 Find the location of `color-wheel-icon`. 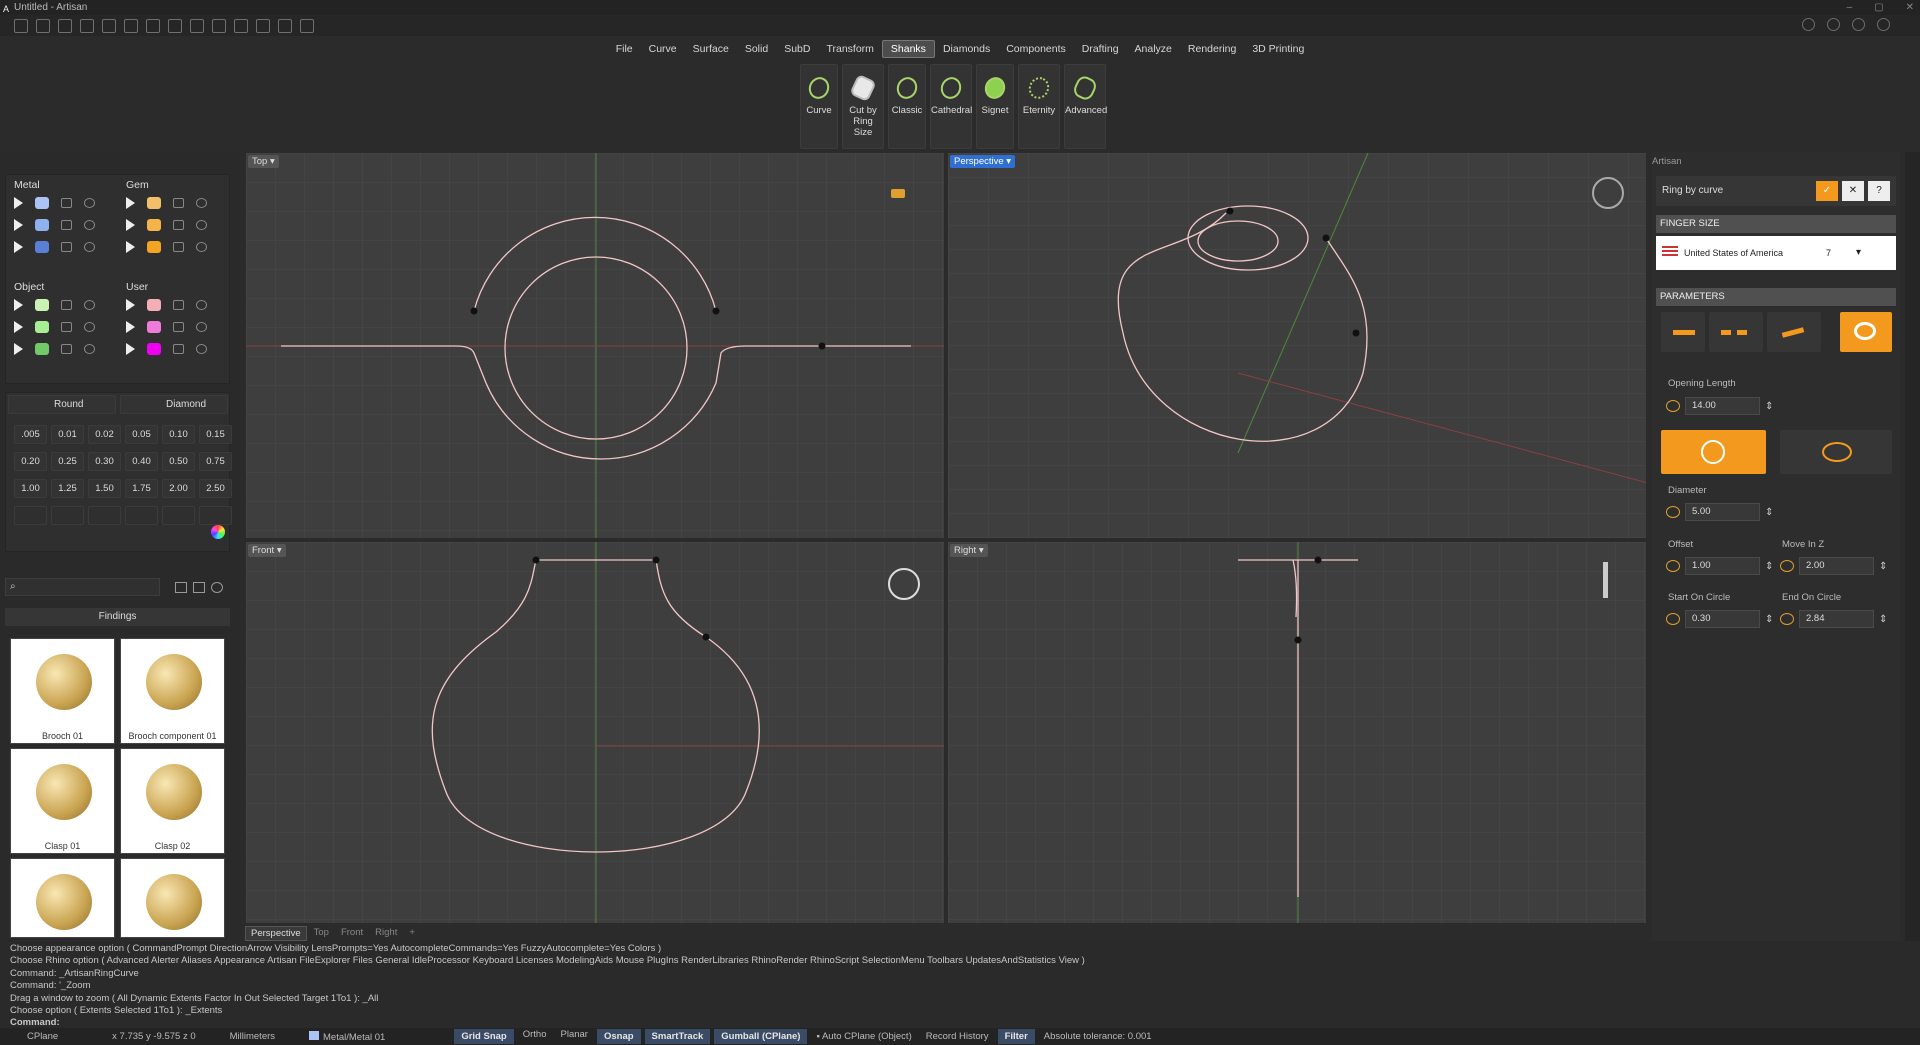

color-wheel-icon is located at coordinates (218, 532).